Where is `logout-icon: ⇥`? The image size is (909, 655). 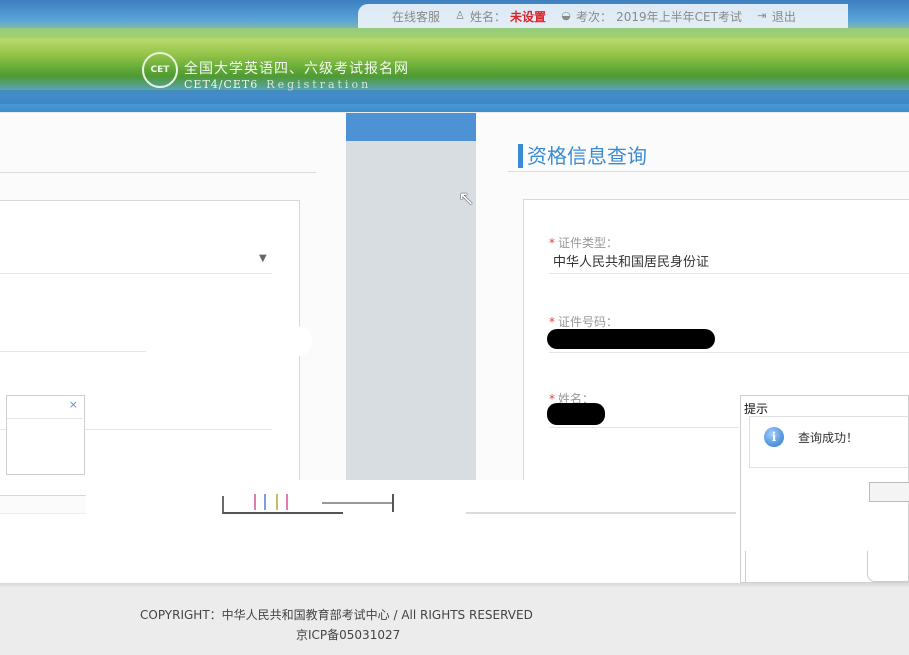
logout-icon: ⇥ is located at coordinates (762, 15).